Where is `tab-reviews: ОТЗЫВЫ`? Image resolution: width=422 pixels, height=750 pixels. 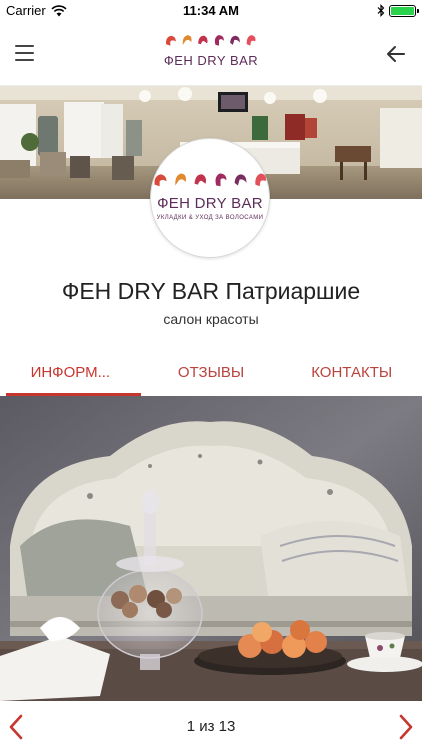
tab-reviews: ОТЗЫВЫ is located at coordinates (211, 373).